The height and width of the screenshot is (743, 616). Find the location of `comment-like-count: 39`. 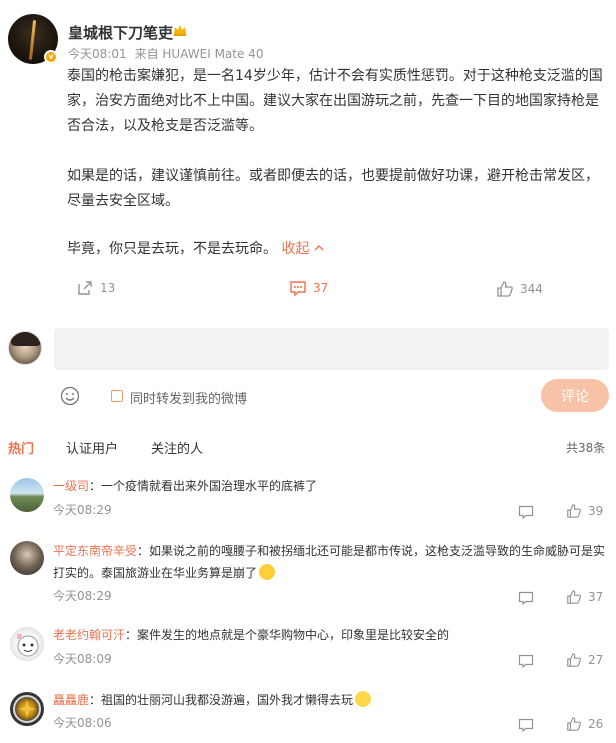

comment-like-count: 39 is located at coordinates (596, 511).